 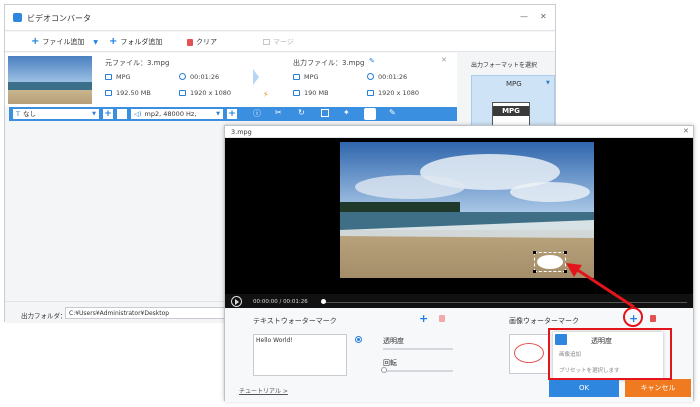 I want to click on output-size: 190 MB, so click(x=311, y=93).